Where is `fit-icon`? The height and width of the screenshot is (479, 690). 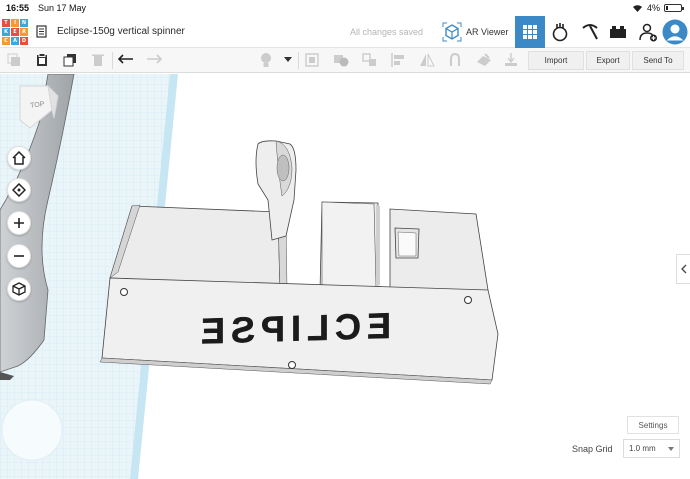
fit-icon is located at coordinates (19, 190).